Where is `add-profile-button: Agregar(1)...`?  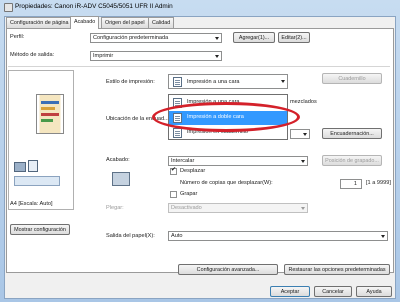
add-profile-button: Agregar(1)... is located at coordinates (254, 37).